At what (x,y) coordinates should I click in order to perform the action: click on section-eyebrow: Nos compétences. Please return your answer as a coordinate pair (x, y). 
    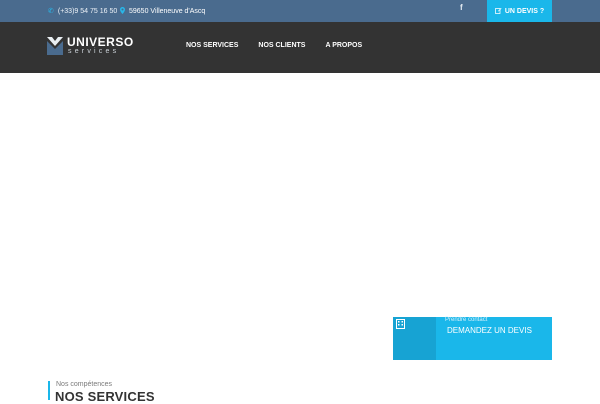
    Looking at the image, I should click on (84, 384).